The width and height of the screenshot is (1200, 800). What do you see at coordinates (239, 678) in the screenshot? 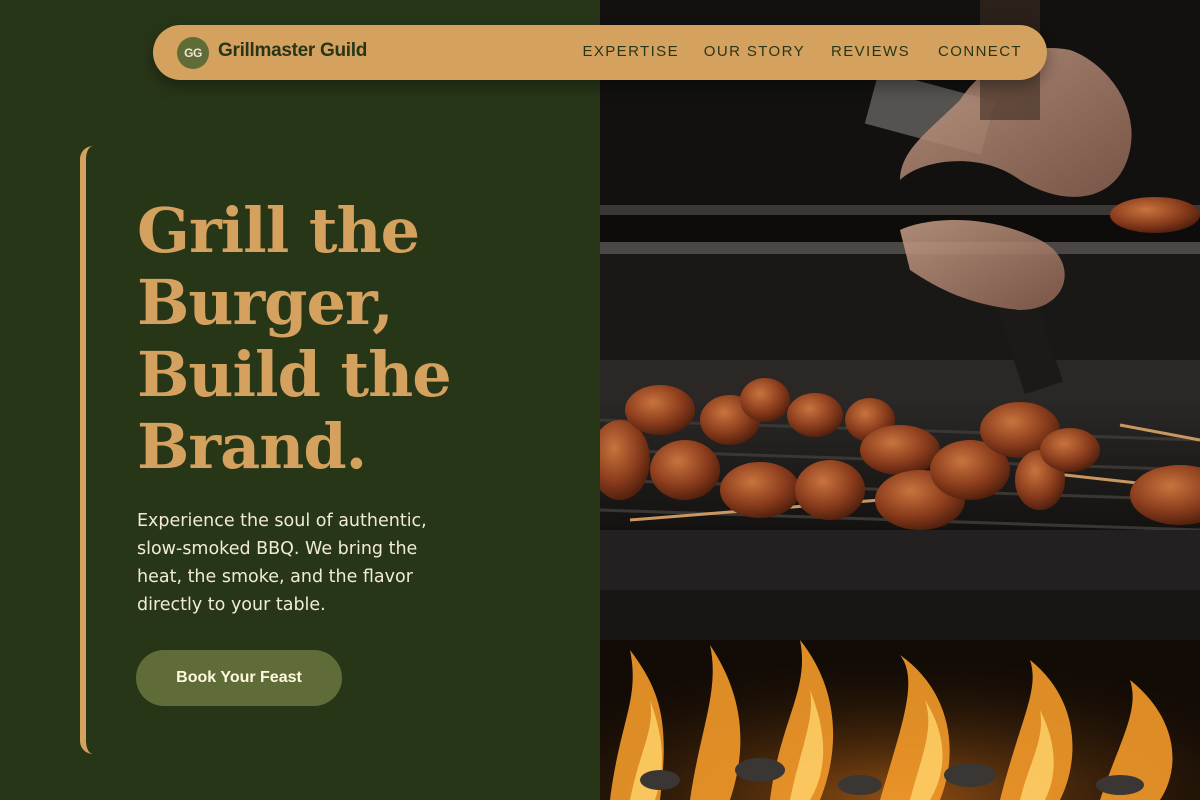
I see `book-feast-button: Book Your Feast` at bounding box center [239, 678].